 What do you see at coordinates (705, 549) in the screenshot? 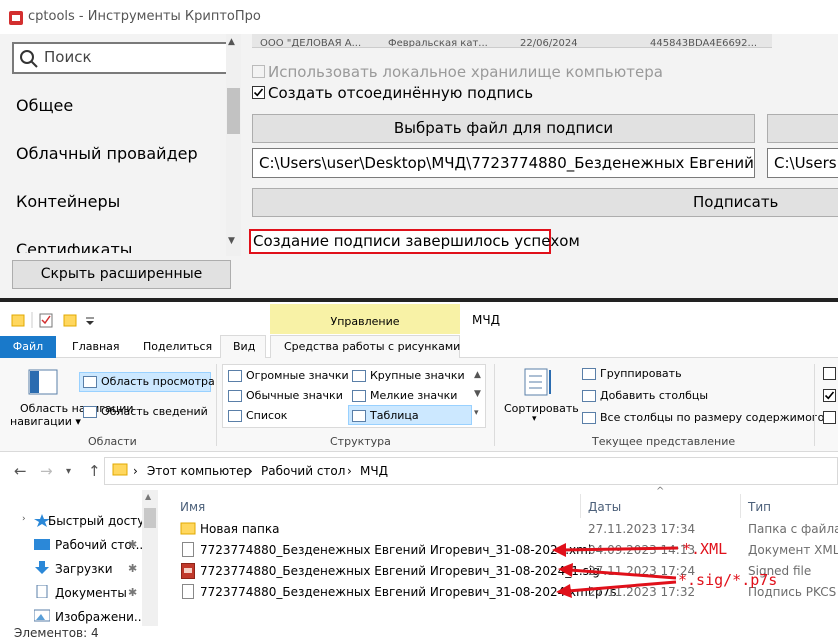
I see `xml-annotation: *.XML` at bounding box center [705, 549].